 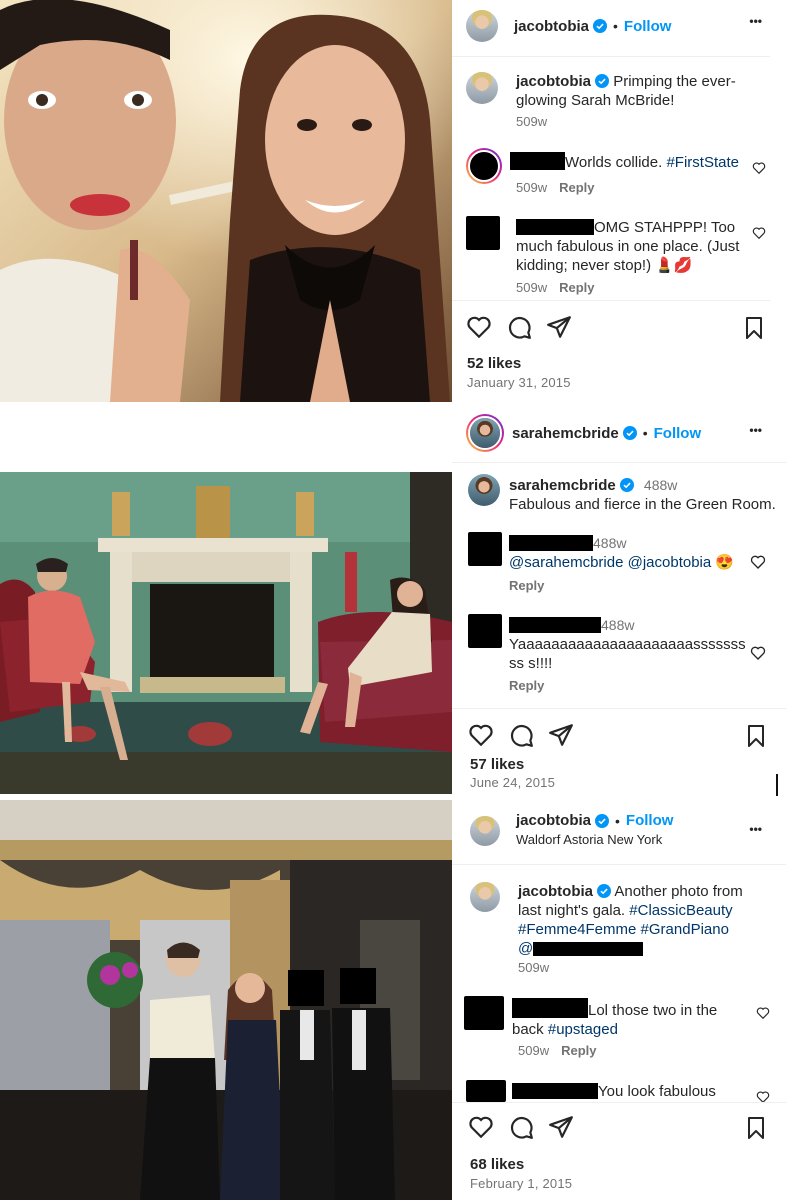 I want to click on post-3-caption-avatar, so click(x=485, y=897).